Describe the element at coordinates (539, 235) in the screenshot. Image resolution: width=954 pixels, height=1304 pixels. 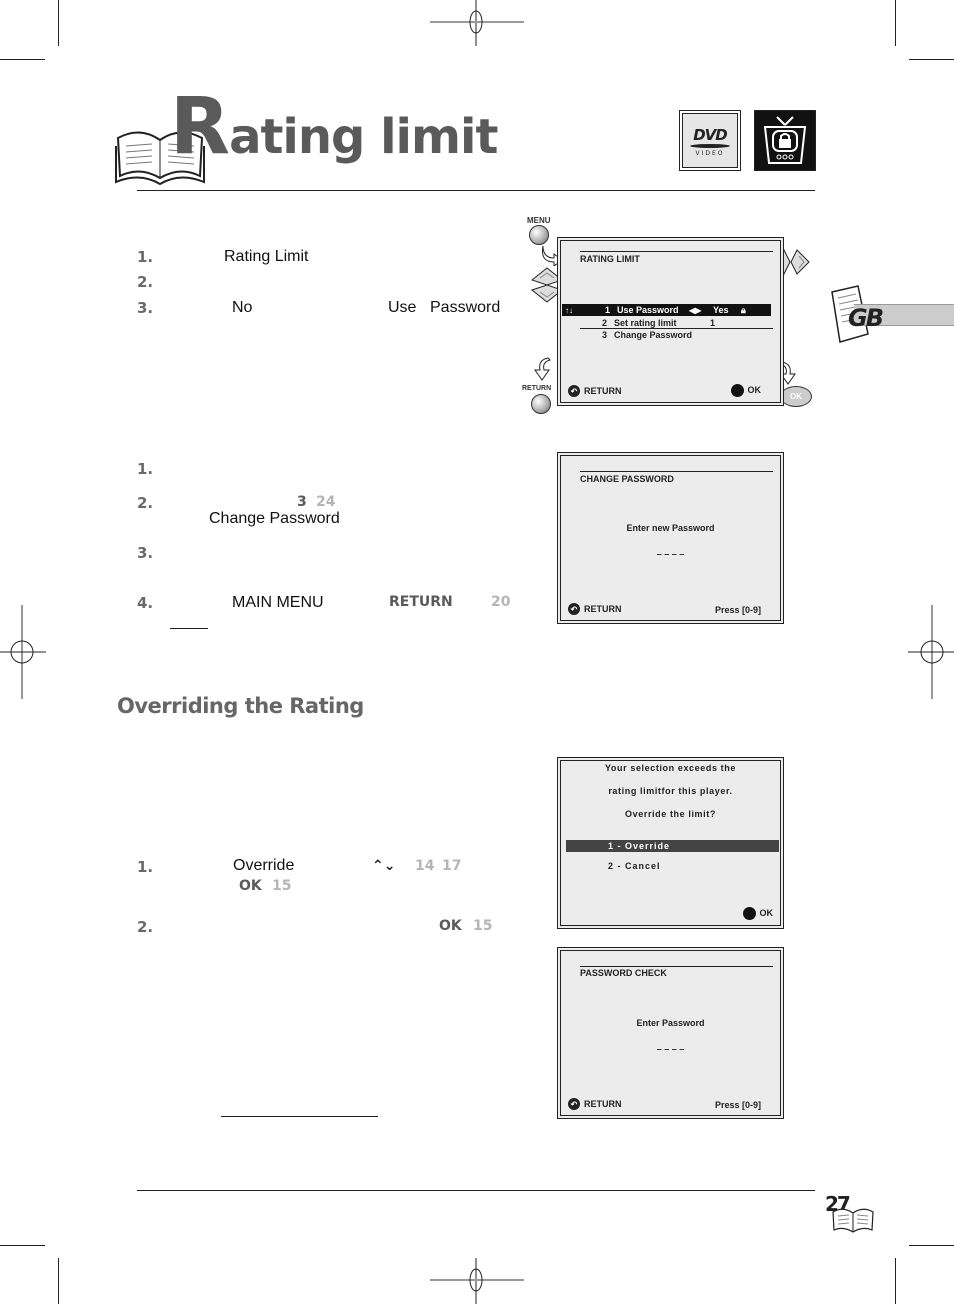
I see `menu-button` at that location.